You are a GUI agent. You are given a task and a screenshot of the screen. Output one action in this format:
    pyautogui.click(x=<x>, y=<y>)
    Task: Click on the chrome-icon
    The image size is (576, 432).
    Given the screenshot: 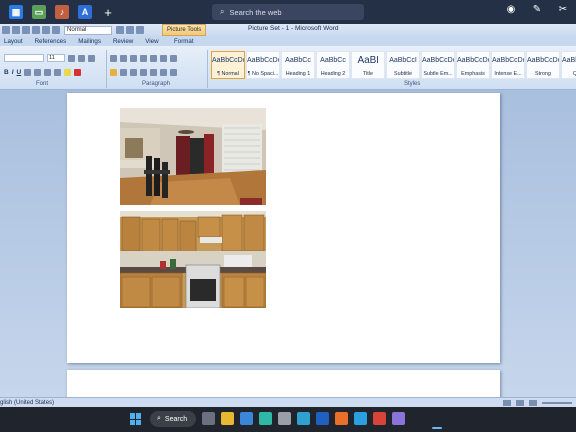 What is the action you would take?
    pyautogui.click(x=379, y=418)
    